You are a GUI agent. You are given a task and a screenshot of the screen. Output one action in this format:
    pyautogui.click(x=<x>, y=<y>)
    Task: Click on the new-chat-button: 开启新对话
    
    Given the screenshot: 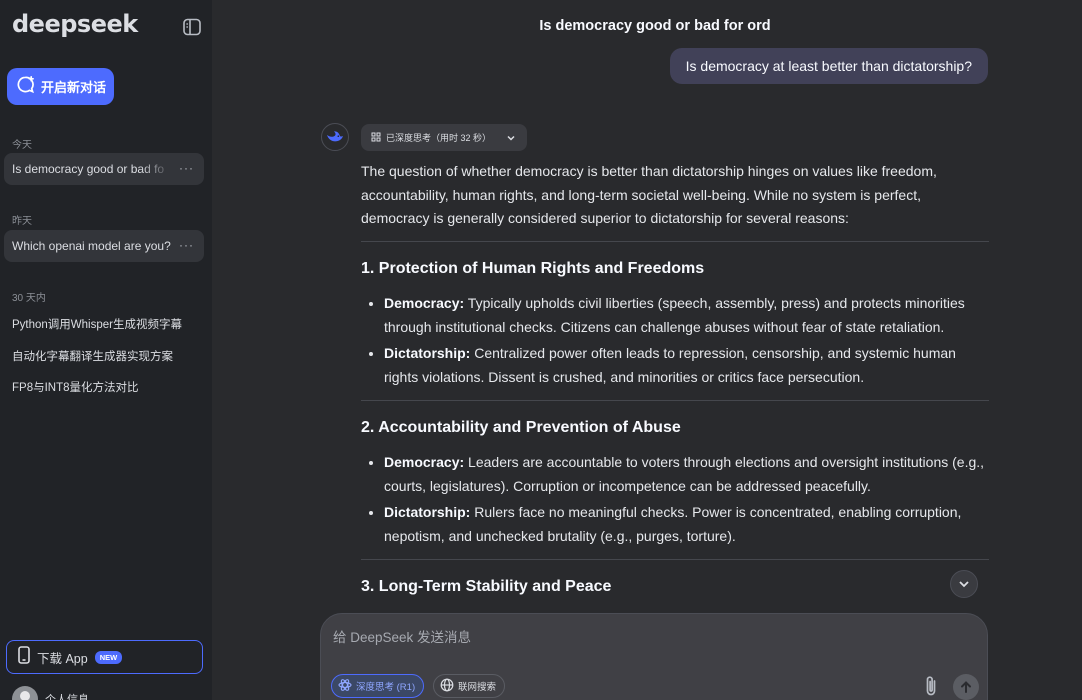 What is the action you would take?
    pyautogui.click(x=60, y=86)
    